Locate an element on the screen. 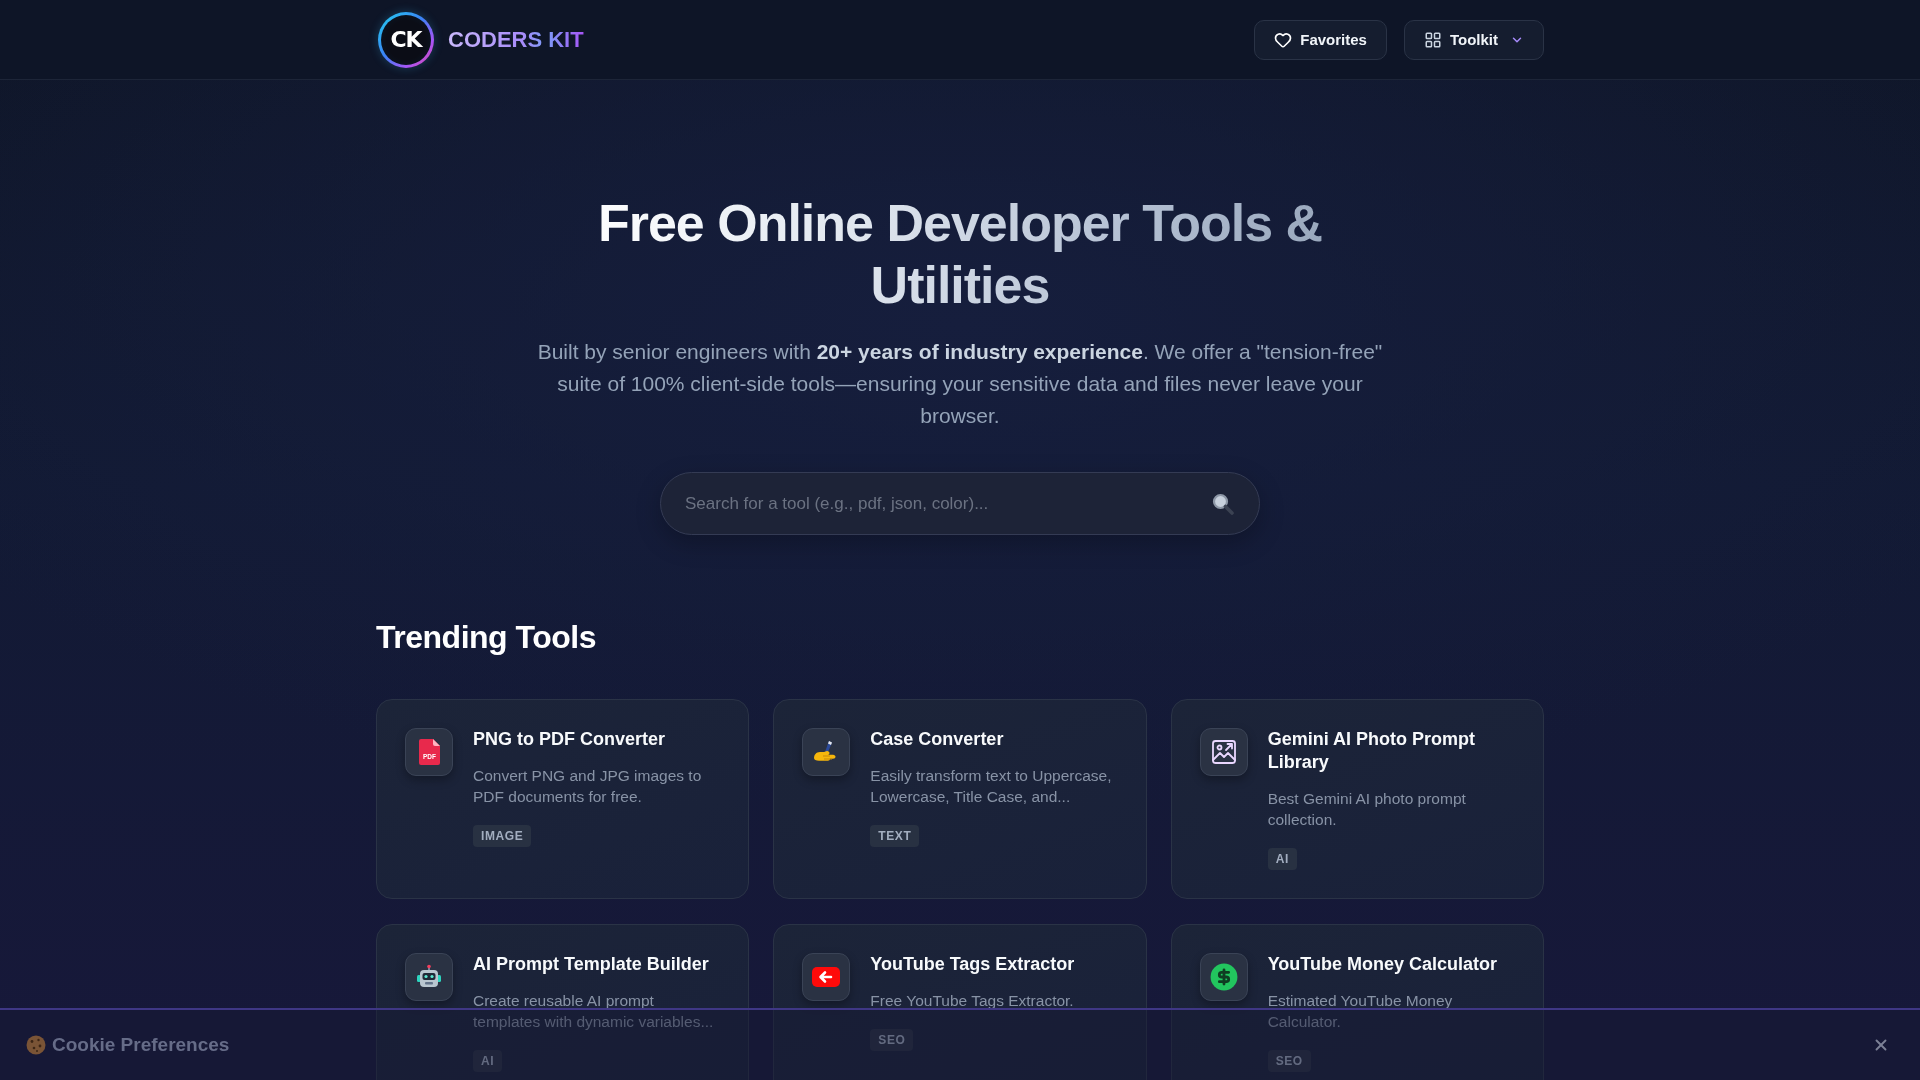 The height and width of the screenshot is (1080, 1920). tool-card: Gemini AI Photo Prompt Library Best Gemini AI photo prompt collection. AI is located at coordinates (1357, 799).